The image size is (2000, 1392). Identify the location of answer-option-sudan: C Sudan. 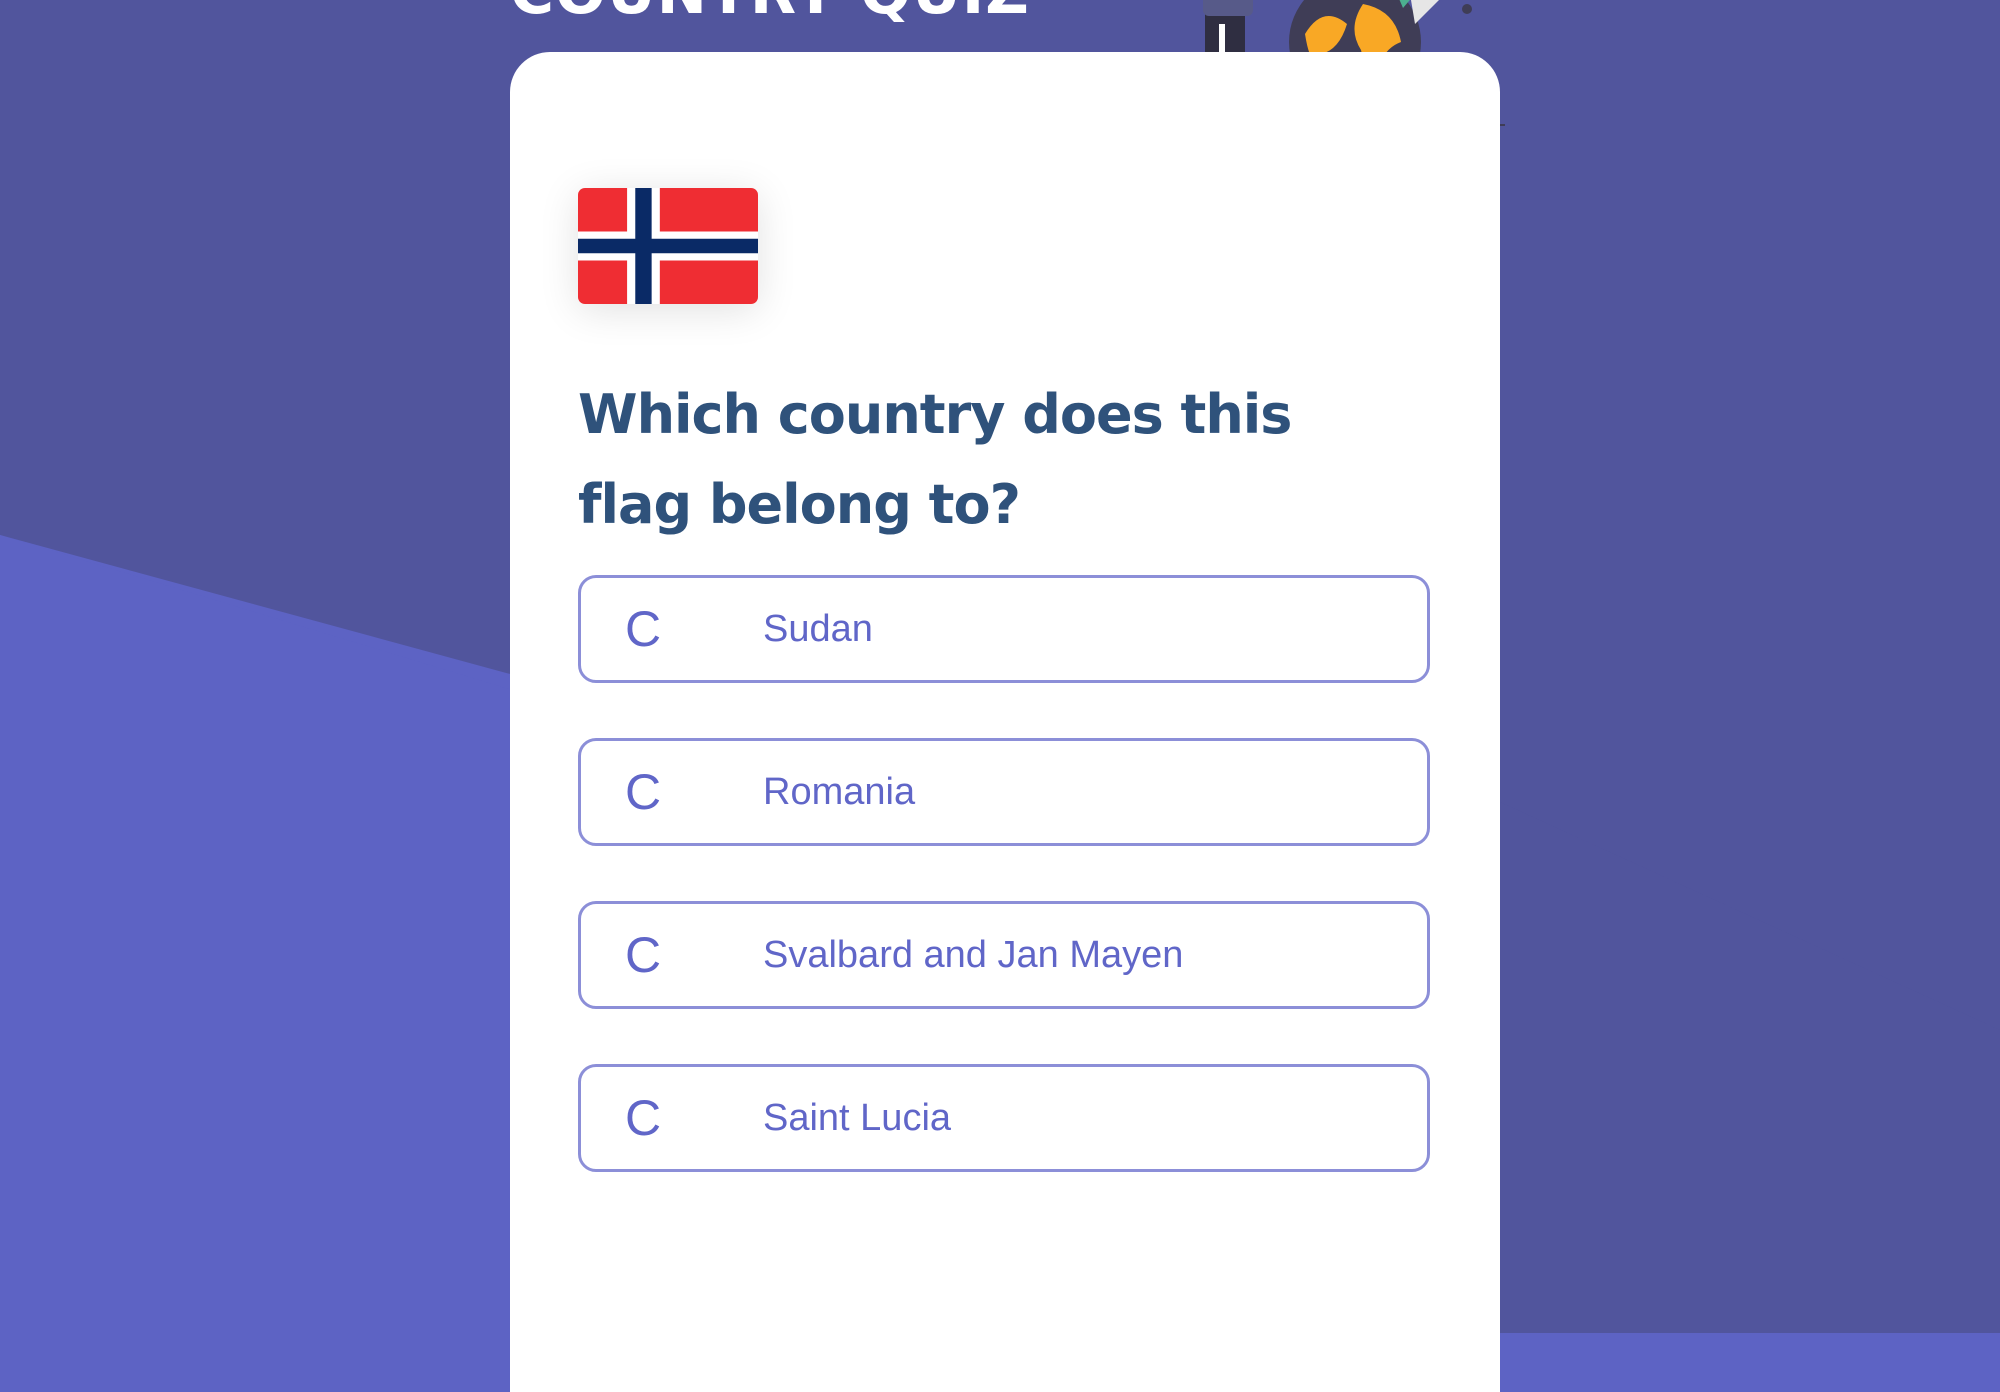
(1004, 629).